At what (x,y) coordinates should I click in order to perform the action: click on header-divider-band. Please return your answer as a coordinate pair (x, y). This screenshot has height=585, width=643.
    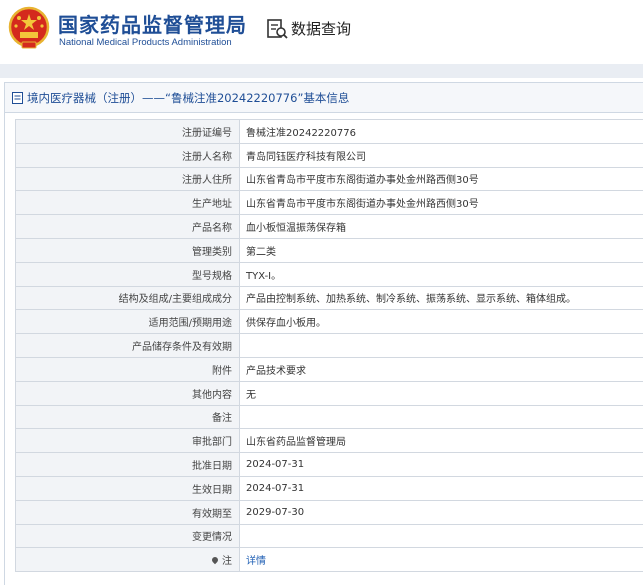
    Looking at the image, I should click on (321, 71).